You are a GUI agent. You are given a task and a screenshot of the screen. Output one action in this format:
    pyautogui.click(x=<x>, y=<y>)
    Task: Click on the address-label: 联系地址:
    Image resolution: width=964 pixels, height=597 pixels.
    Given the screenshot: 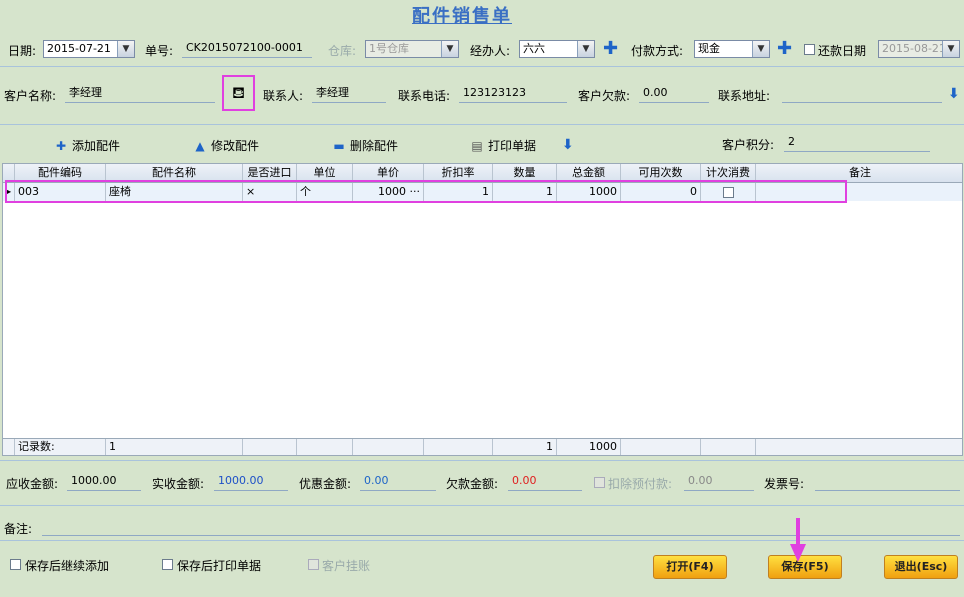 What is the action you would take?
    pyautogui.click(x=744, y=96)
    